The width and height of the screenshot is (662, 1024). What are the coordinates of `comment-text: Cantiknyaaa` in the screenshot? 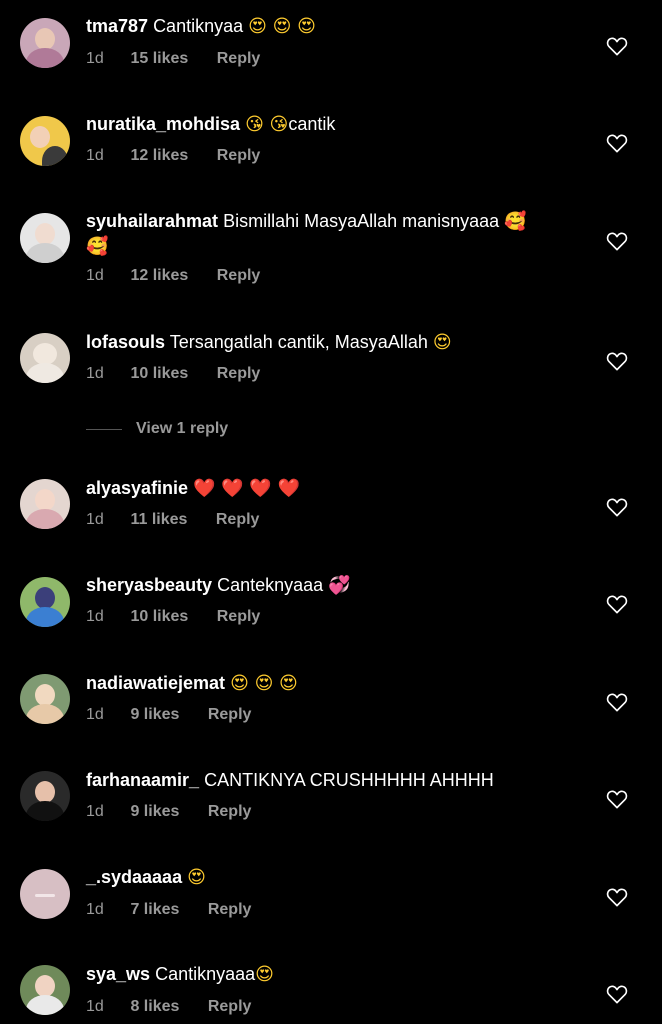 It's located at (205, 974).